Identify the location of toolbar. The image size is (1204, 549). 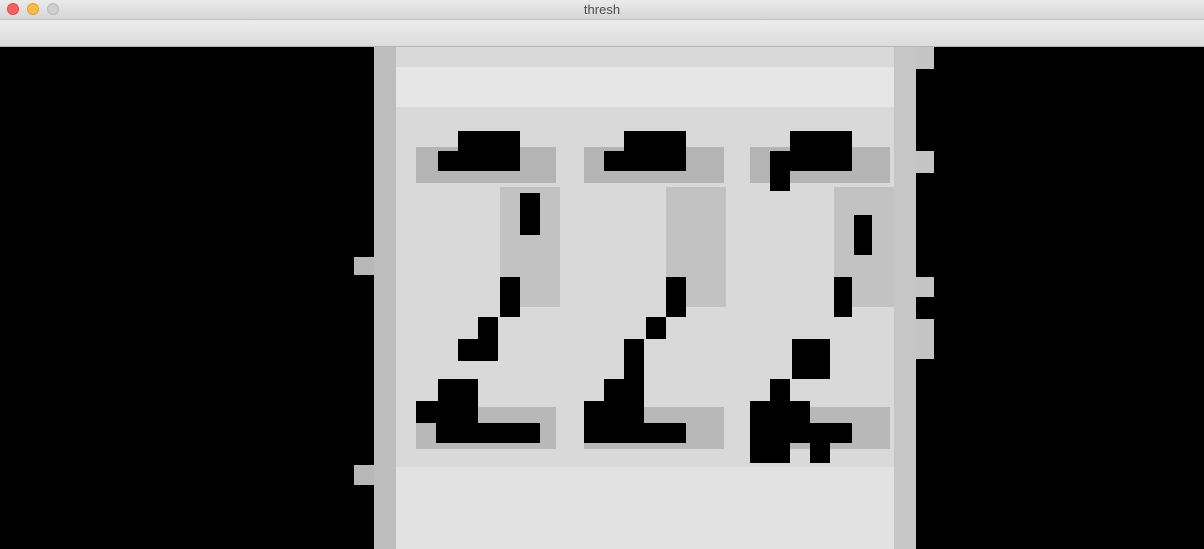
(602, 33).